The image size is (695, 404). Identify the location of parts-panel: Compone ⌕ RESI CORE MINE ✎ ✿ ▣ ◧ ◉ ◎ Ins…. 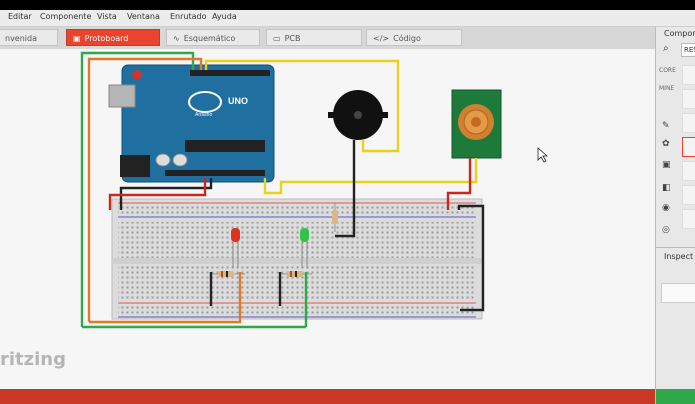
(675, 215).